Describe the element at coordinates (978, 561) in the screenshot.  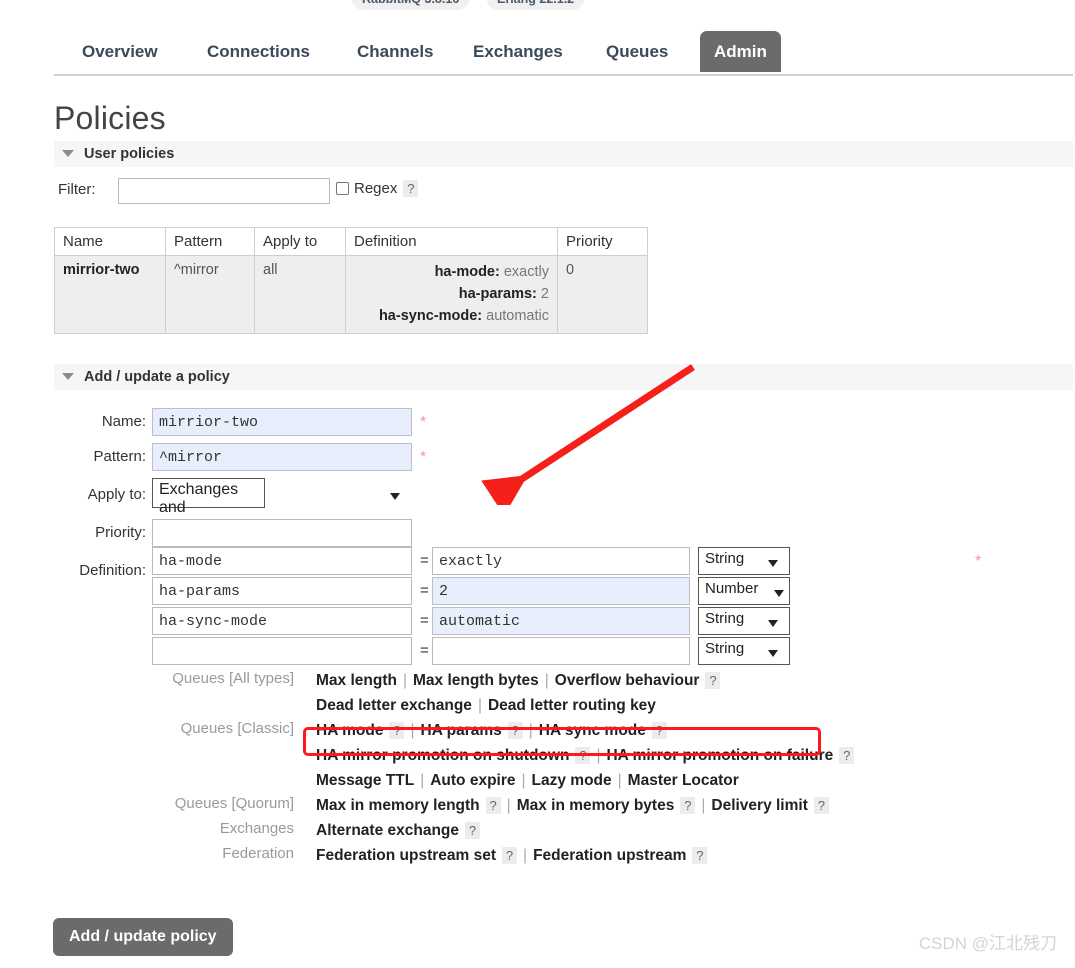
I see `definition-required-marker: *` at that location.